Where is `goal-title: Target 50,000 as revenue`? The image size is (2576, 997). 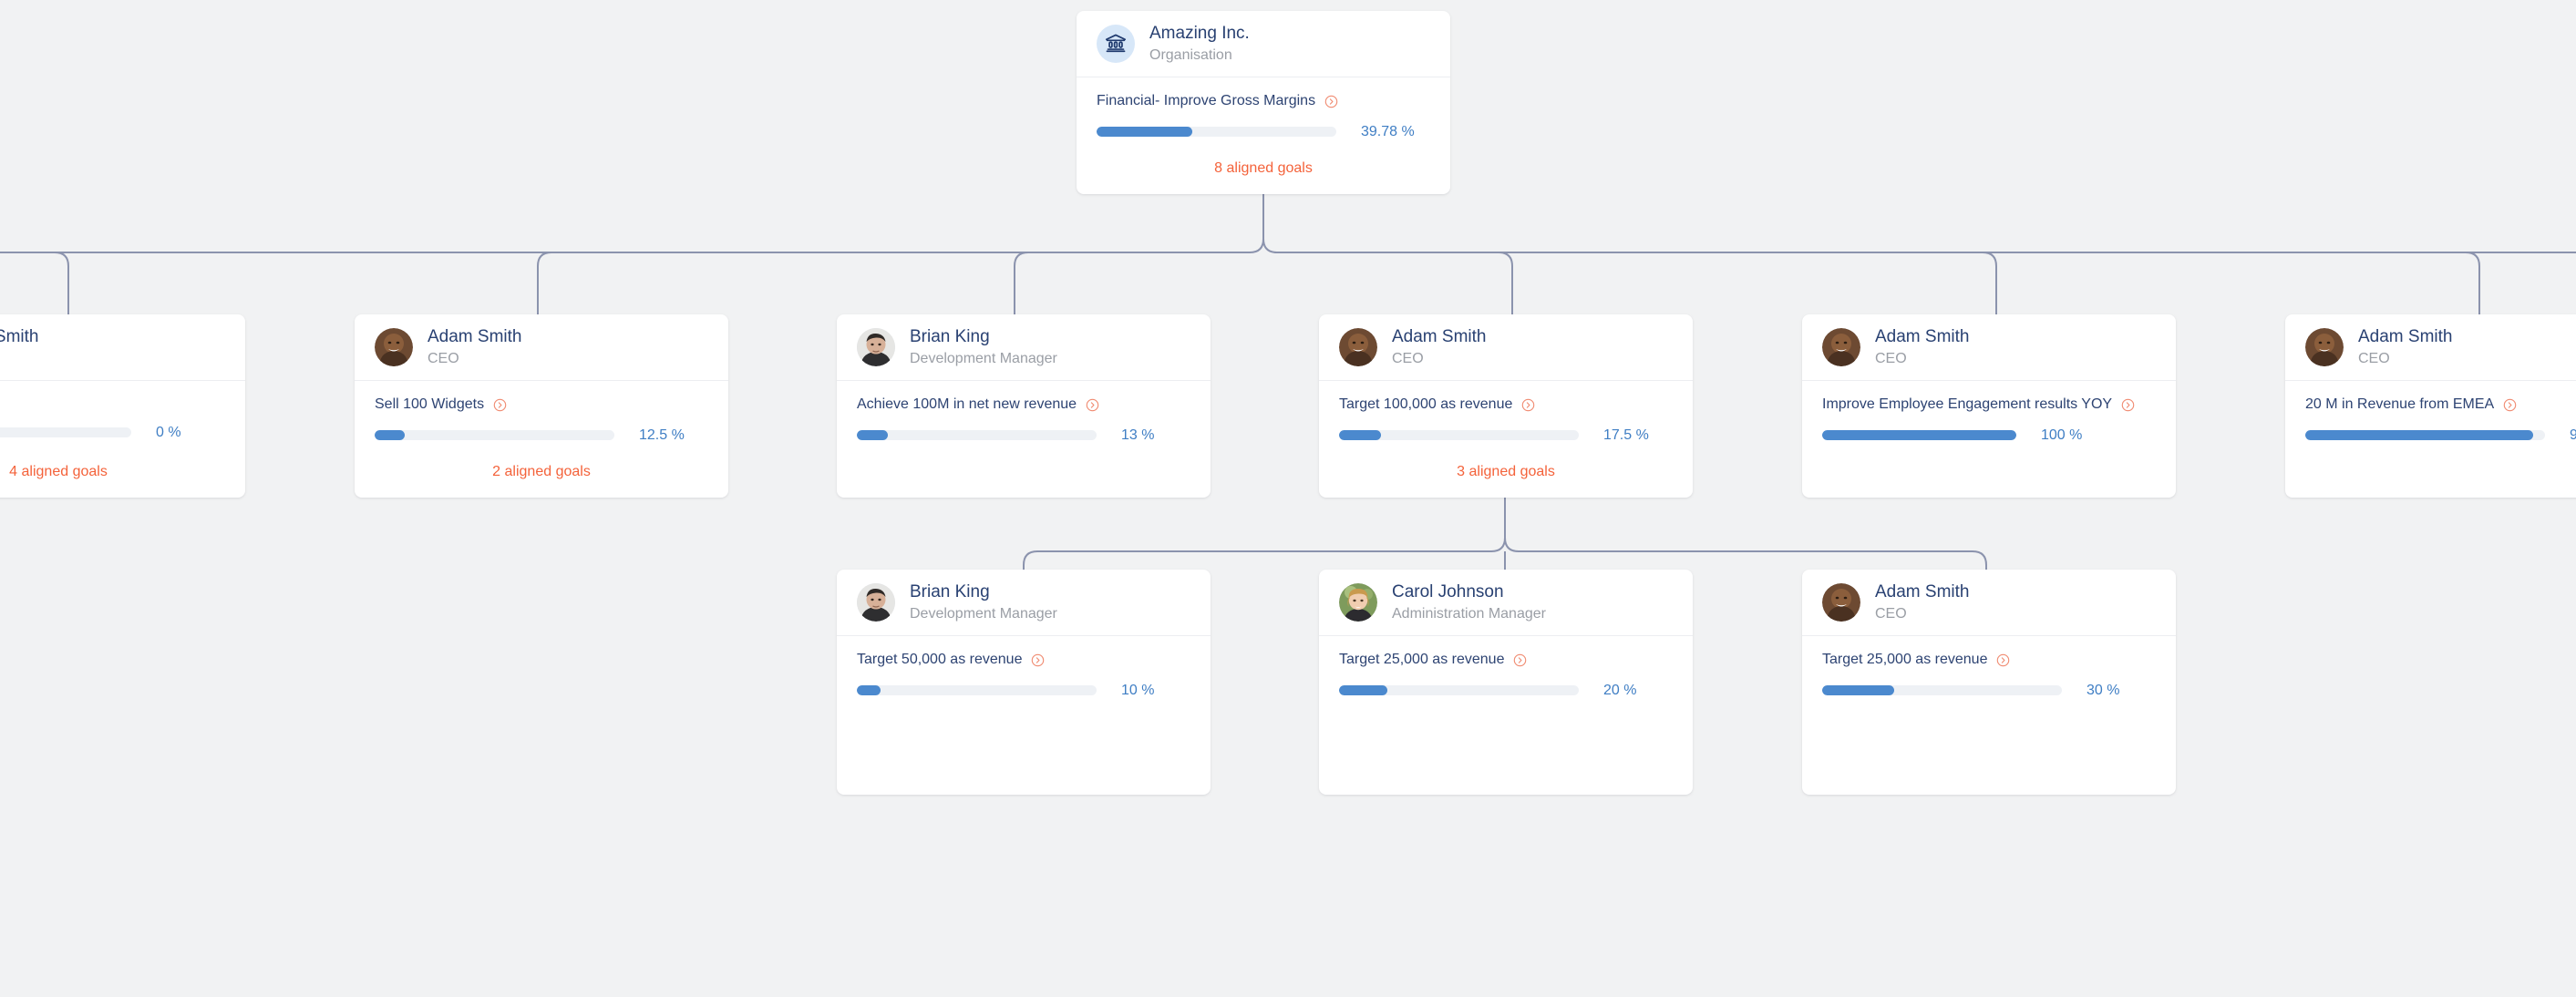 goal-title: Target 50,000 as revenue is located at coordinates (940, 659).